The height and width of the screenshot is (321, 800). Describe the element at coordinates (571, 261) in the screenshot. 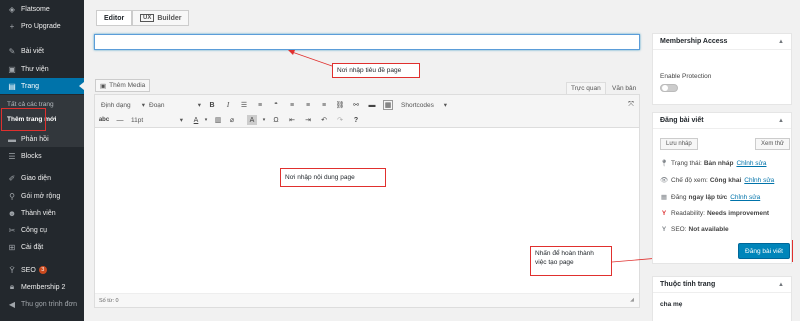

I see `note-publish: Nhấn để hoàn thành việc tạo page` at that location.